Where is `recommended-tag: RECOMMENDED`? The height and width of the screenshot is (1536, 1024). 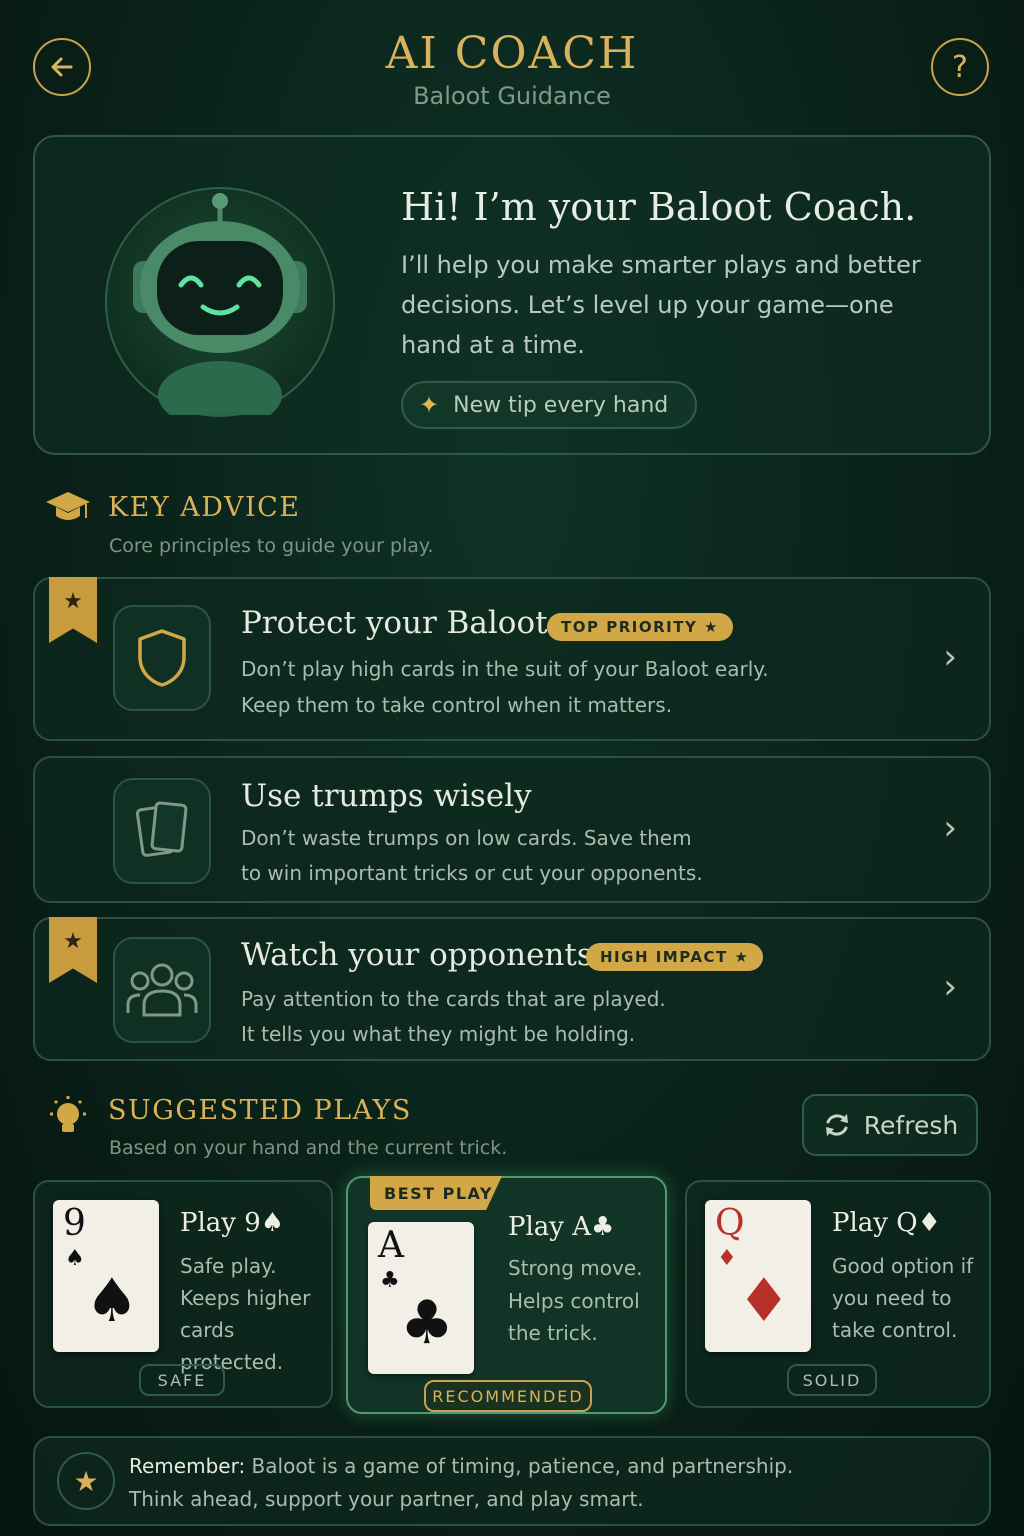 recommended-tag: RECOMMENDED is located at coordinates (508, 1396).